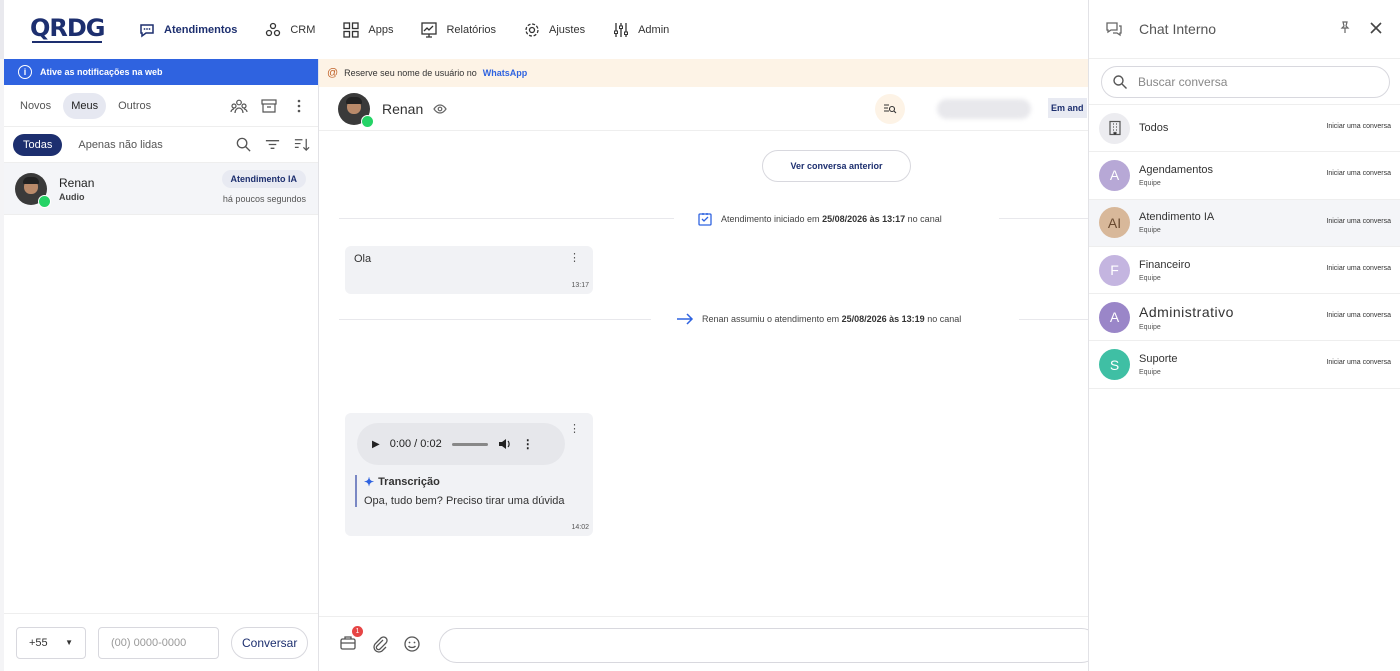  I want to click on audio-progress-track, so click(469, 444).